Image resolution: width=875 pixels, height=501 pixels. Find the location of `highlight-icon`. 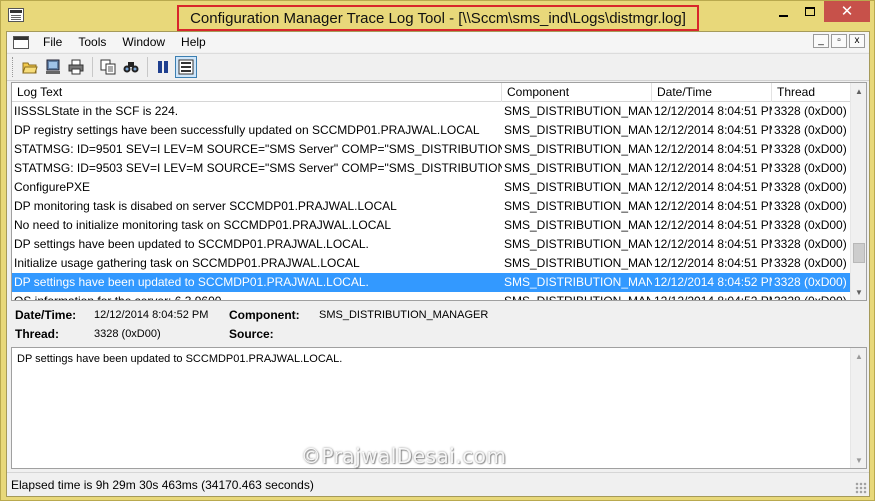

highlight-icon is located at coordinates (186, 67).